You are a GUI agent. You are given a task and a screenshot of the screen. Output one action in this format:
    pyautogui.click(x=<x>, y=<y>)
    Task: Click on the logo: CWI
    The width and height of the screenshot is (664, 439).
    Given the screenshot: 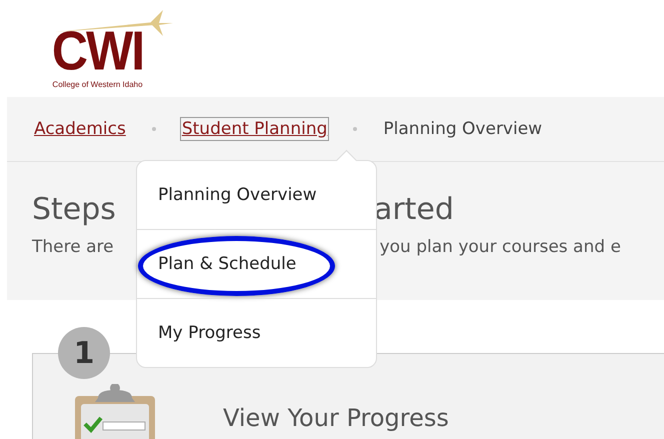 What is the action you would take?
    pyautogui.click(x=98, y=51)
    